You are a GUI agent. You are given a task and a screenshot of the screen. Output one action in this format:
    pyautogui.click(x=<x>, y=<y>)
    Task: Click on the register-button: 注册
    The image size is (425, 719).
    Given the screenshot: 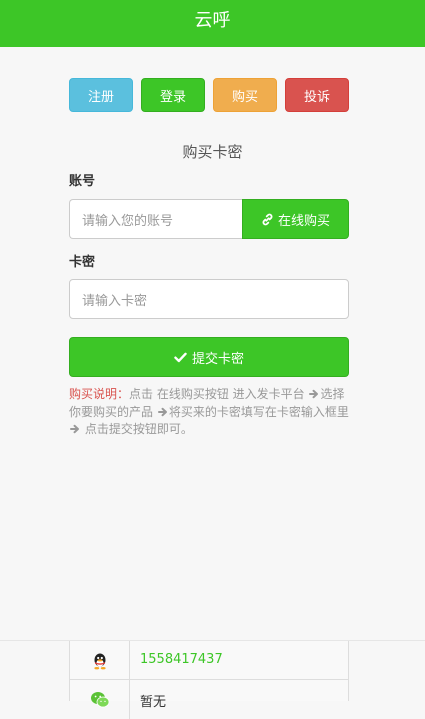 What is the action you would take?
    pyautogui.click(x=101, y=95)
    